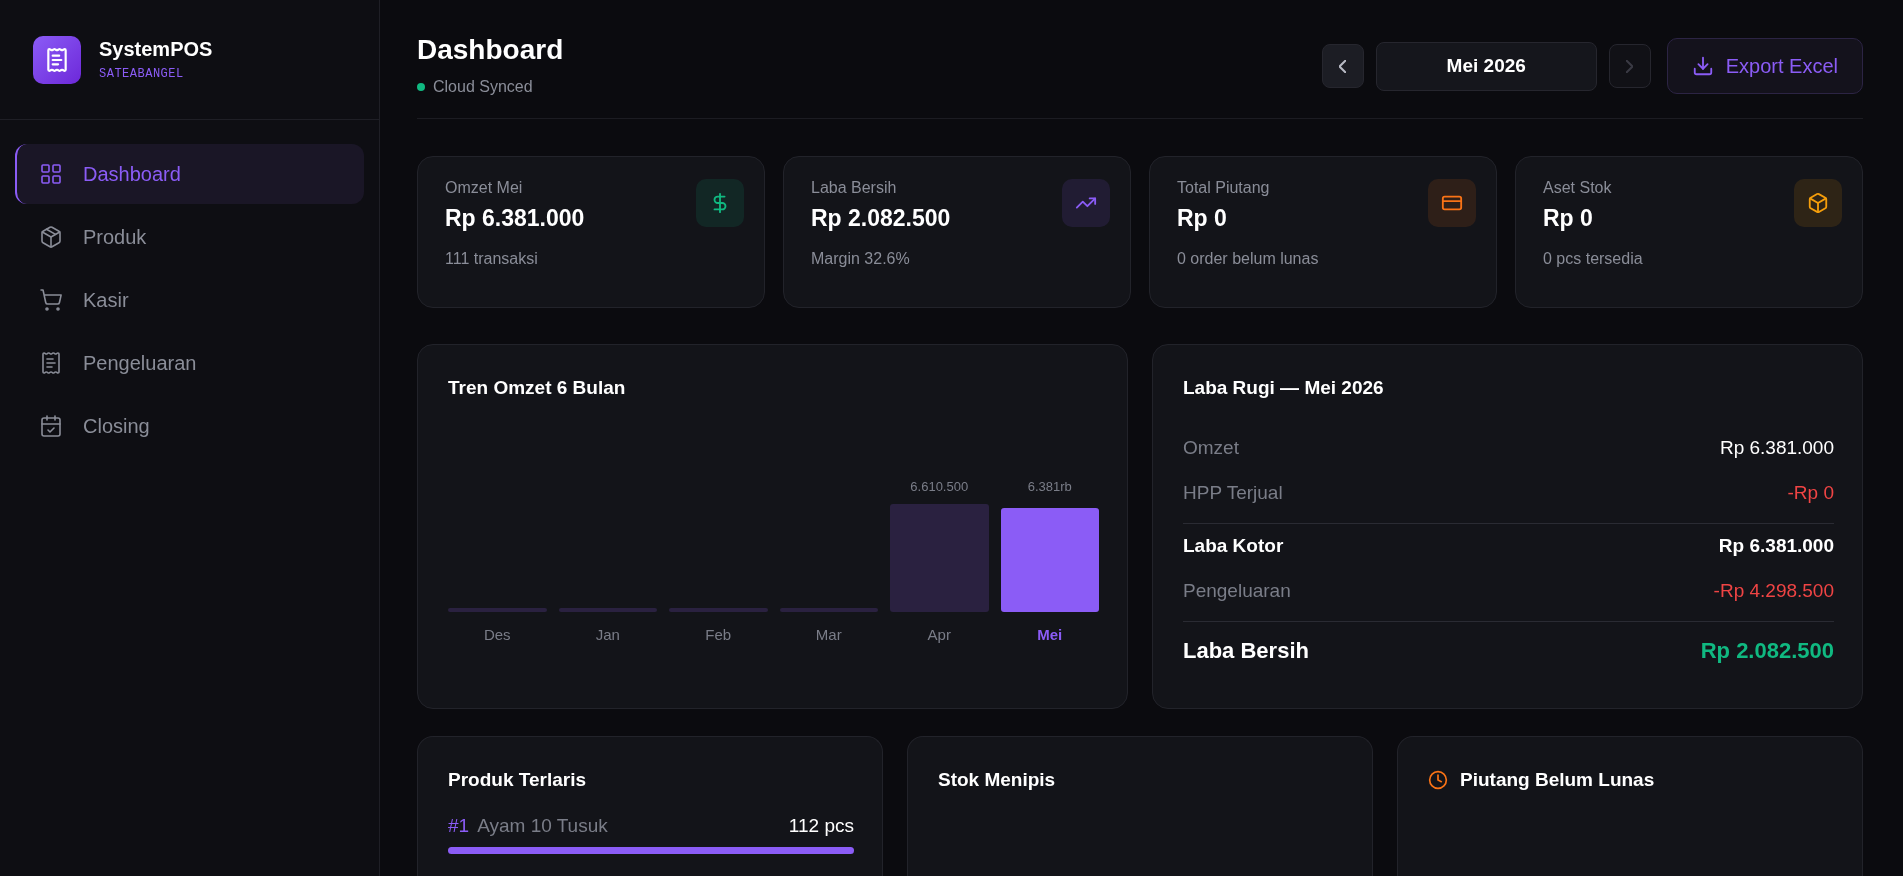  Describe the element at coordinates (607, 634) in the screenshot. I see `month-label: Jan` at that location.